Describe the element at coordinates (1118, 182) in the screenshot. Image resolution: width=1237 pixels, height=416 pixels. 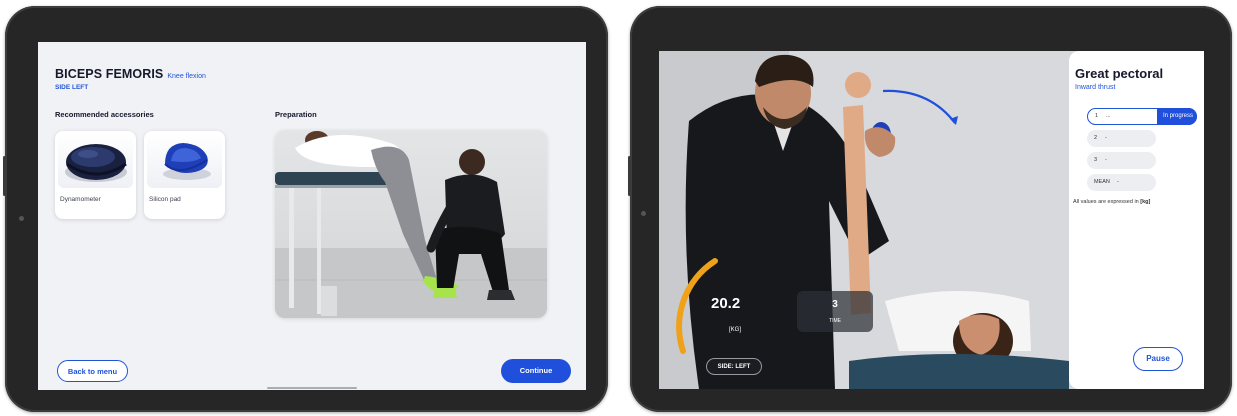
I see `mean-value: -` at that location.